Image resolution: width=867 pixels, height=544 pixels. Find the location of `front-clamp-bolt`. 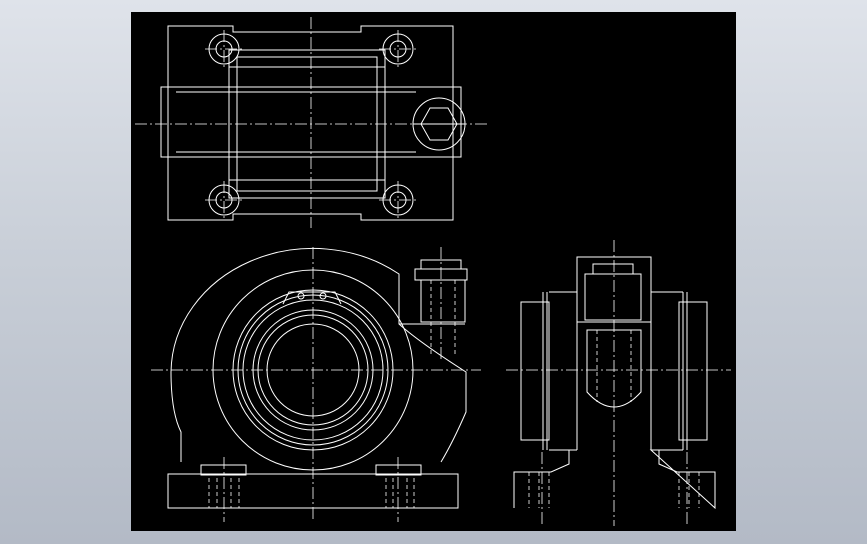

front-clamp-bolt is located at coordinates (433, 306).